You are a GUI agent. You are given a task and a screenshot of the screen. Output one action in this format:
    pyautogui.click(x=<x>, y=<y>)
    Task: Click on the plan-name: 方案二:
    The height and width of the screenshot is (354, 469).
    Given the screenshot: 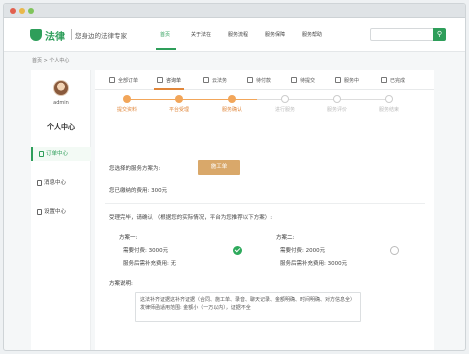 What is the action you would take?
    pyautogui.click(x=285, y=238)
    